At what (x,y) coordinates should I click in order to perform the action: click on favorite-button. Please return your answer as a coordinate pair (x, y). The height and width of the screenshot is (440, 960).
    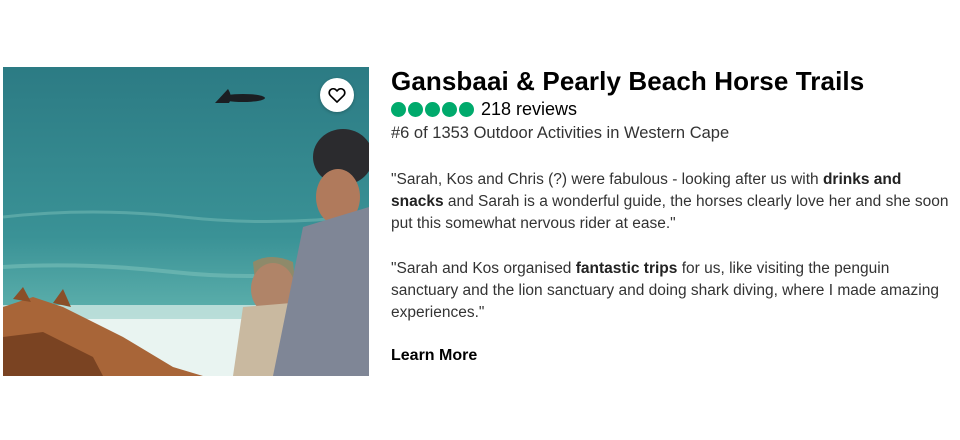
    Looking at the image, I should click on (337, 95).